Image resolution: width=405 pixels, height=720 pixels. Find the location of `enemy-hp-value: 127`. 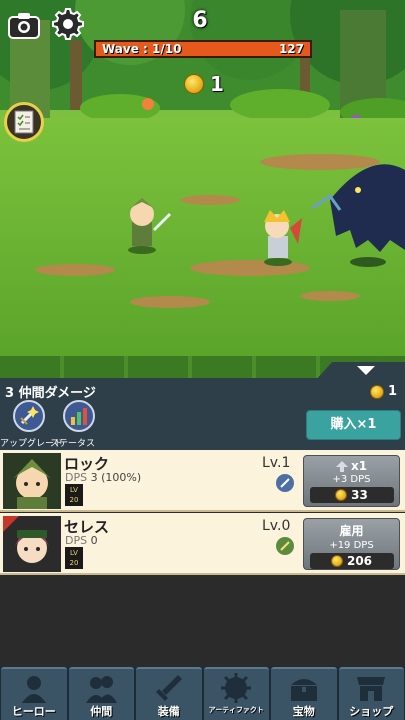

enemy-hp-value: 127 is located at coordinates (291, 49).